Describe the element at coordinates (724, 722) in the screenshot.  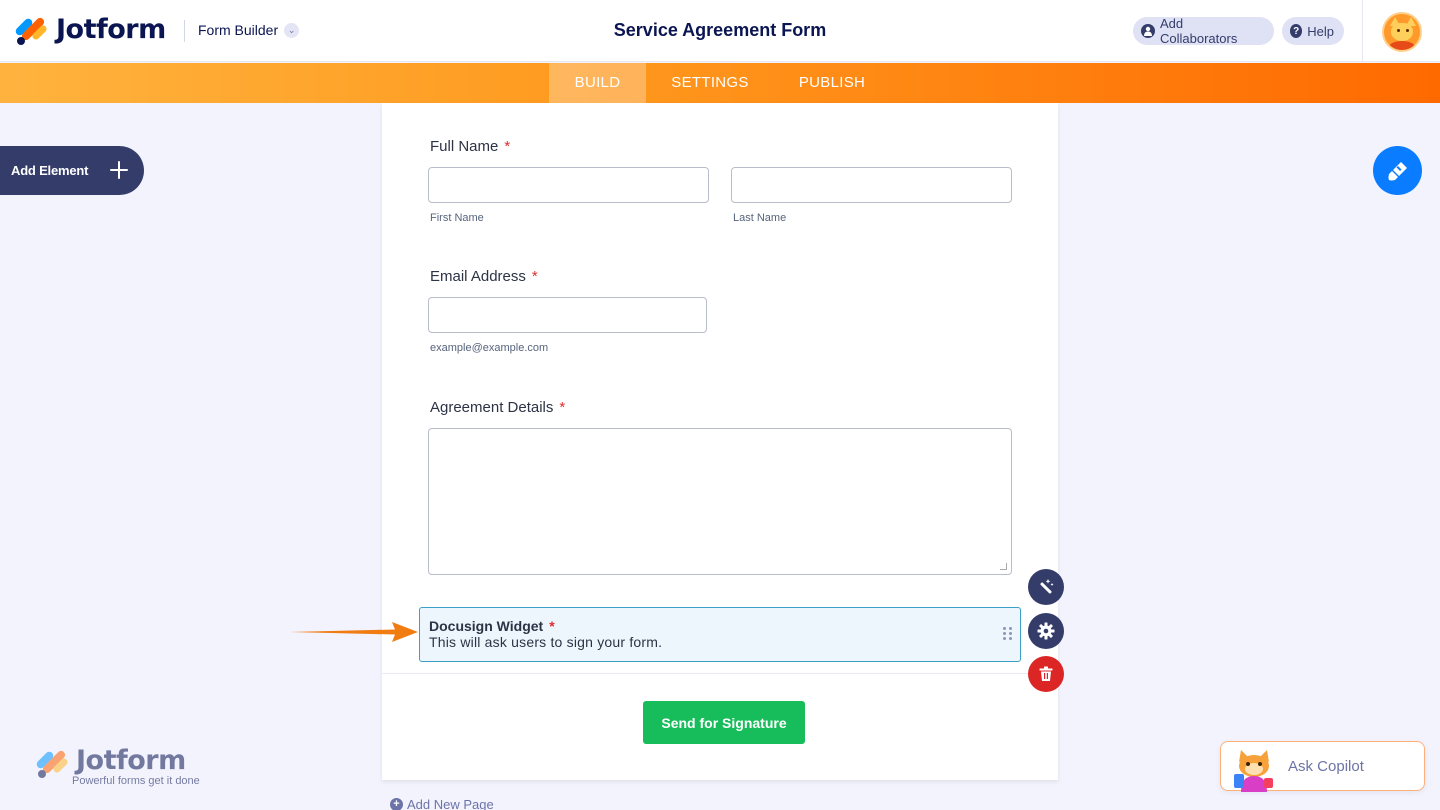
I see `send-for-signature-button: Send for Signature` at that location.